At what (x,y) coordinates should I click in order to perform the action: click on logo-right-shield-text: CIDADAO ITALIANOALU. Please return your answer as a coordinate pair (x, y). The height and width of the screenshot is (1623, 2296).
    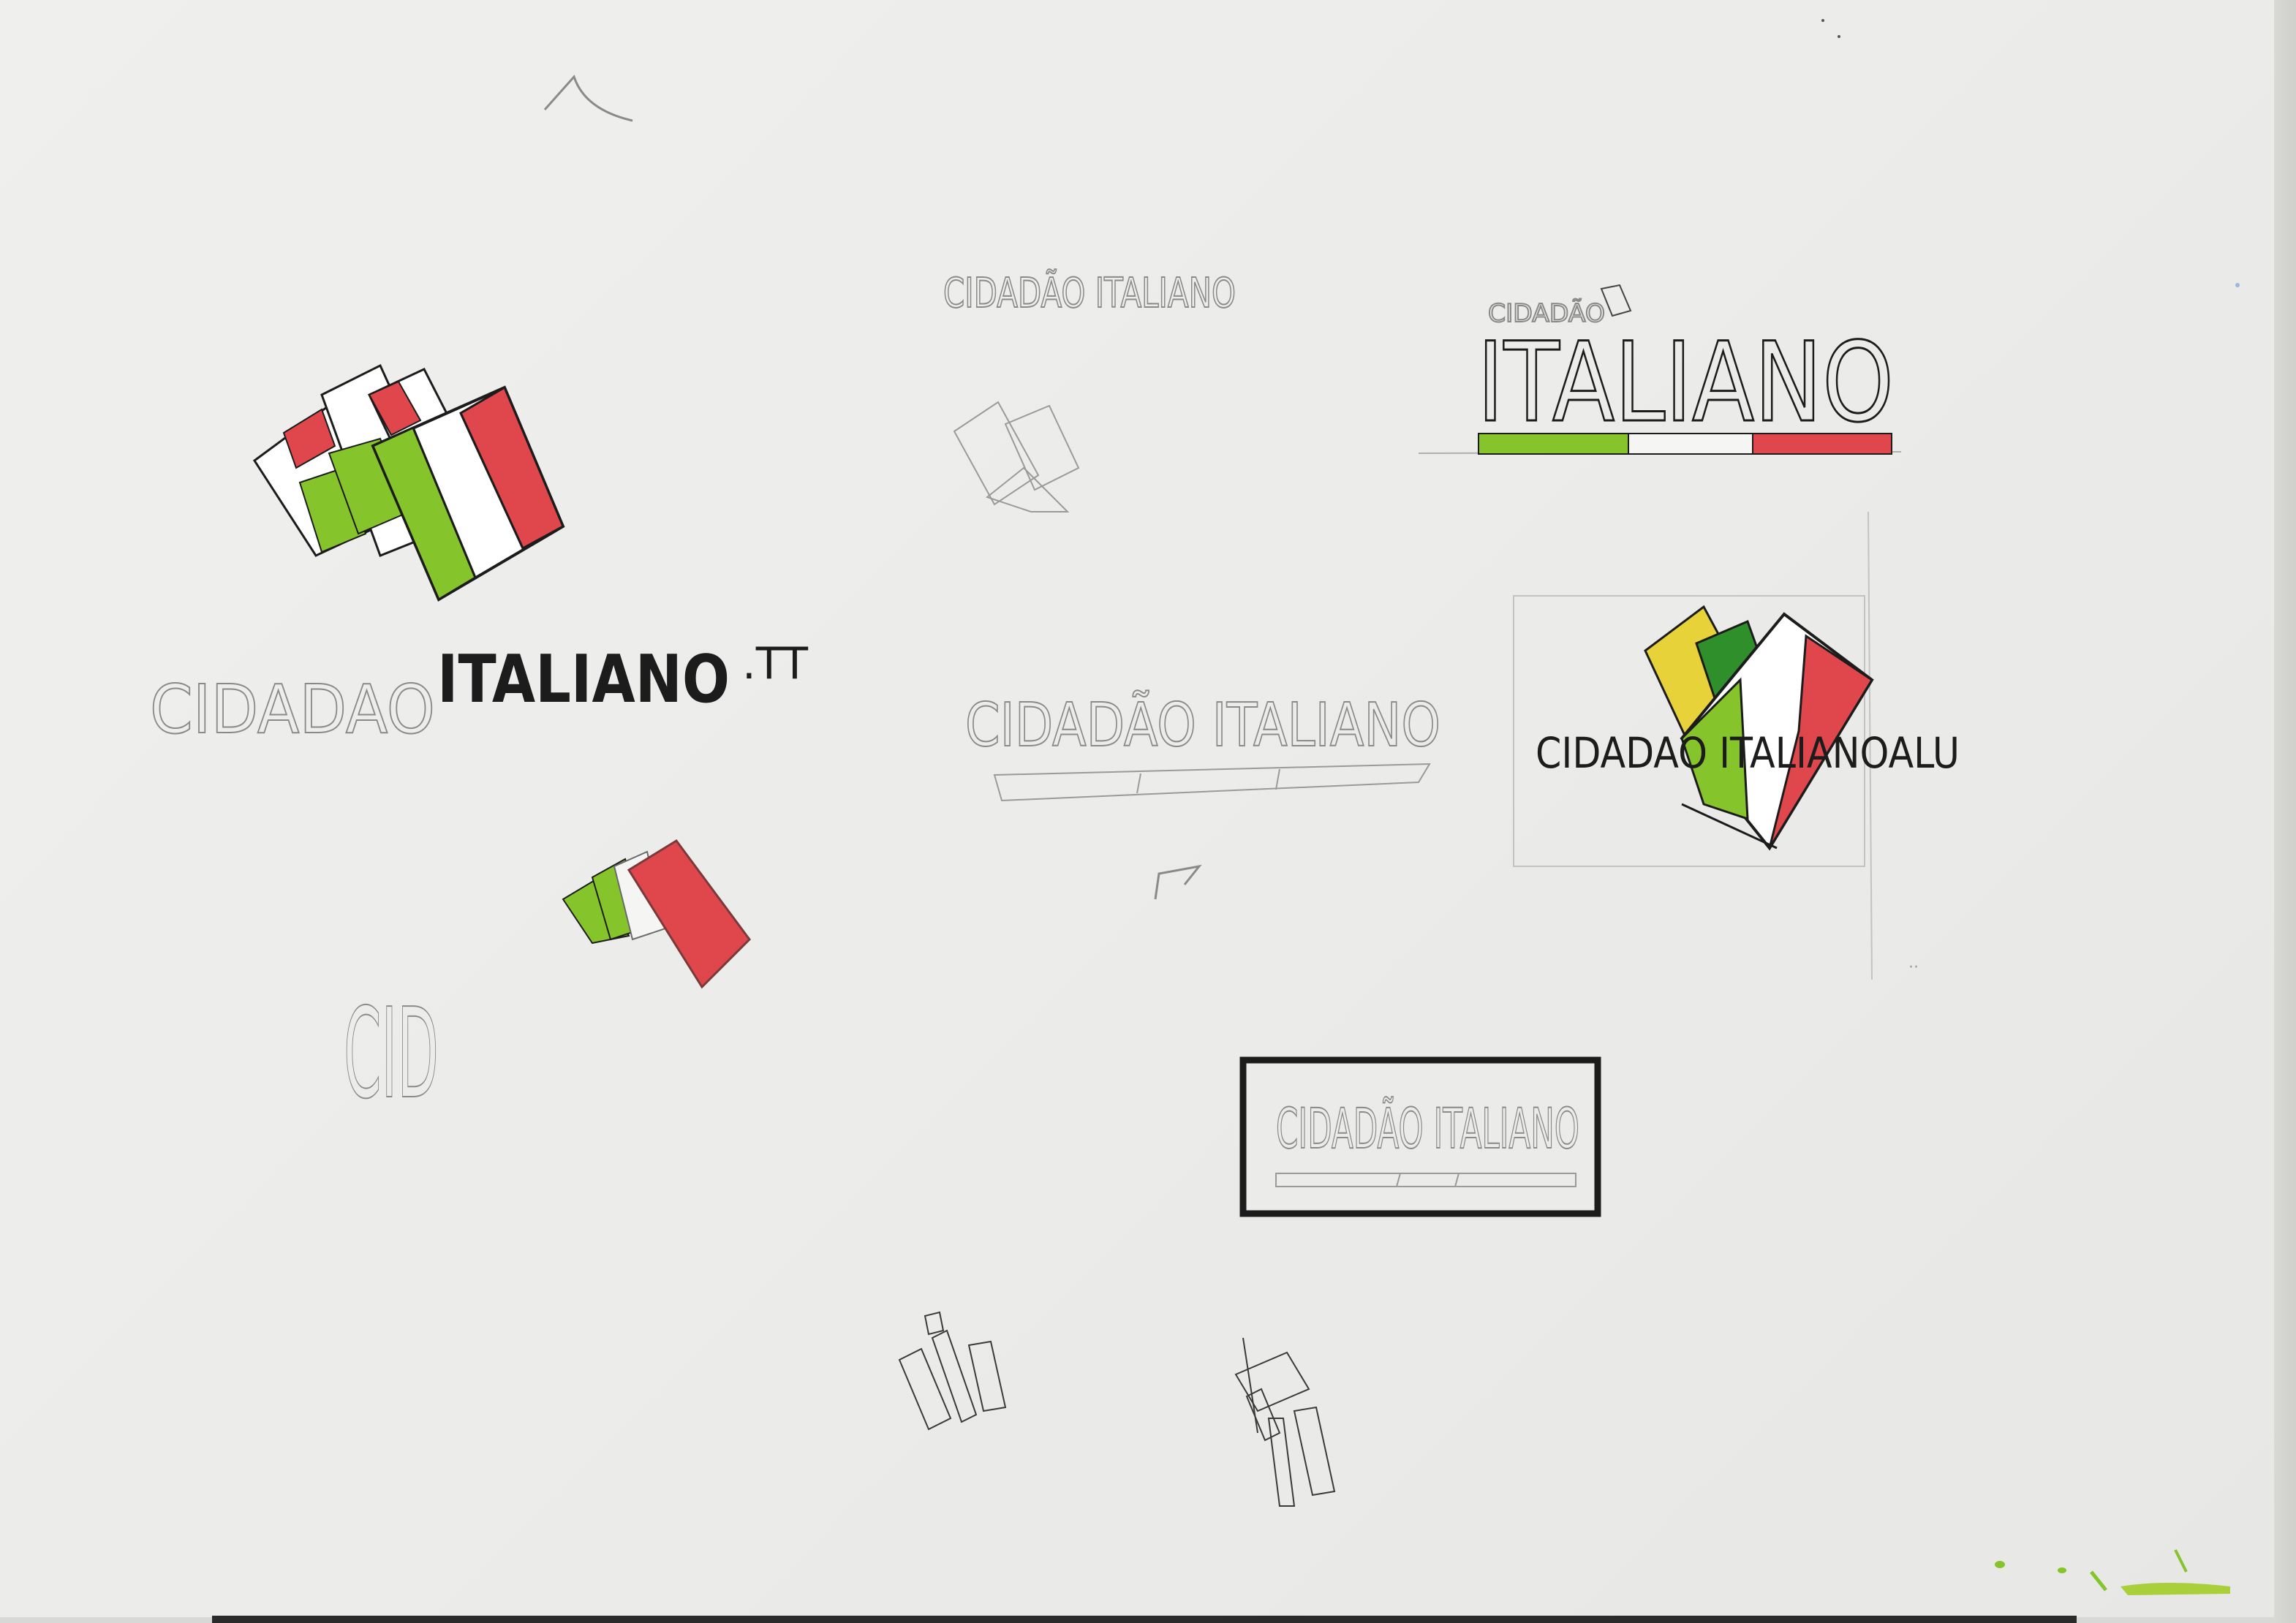
    Looking at the image, I should click on (1748, 753).